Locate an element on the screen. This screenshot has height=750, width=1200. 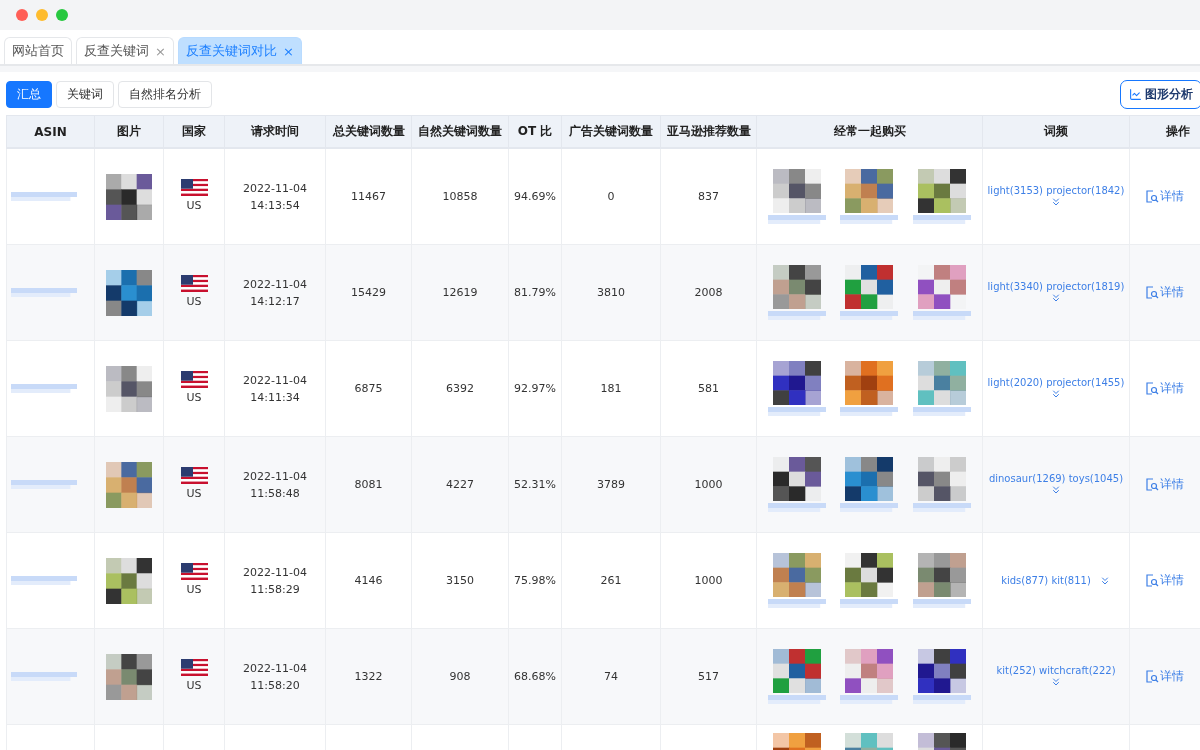
close-window-icon is located at coordinates (22, 15).